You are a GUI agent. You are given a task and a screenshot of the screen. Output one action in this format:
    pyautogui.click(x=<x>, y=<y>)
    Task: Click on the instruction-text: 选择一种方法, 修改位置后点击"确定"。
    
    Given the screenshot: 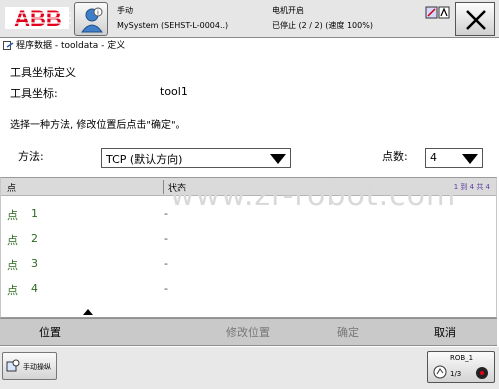 What is the action you would take?
    pyautogui.click(x=98, y=125)
    